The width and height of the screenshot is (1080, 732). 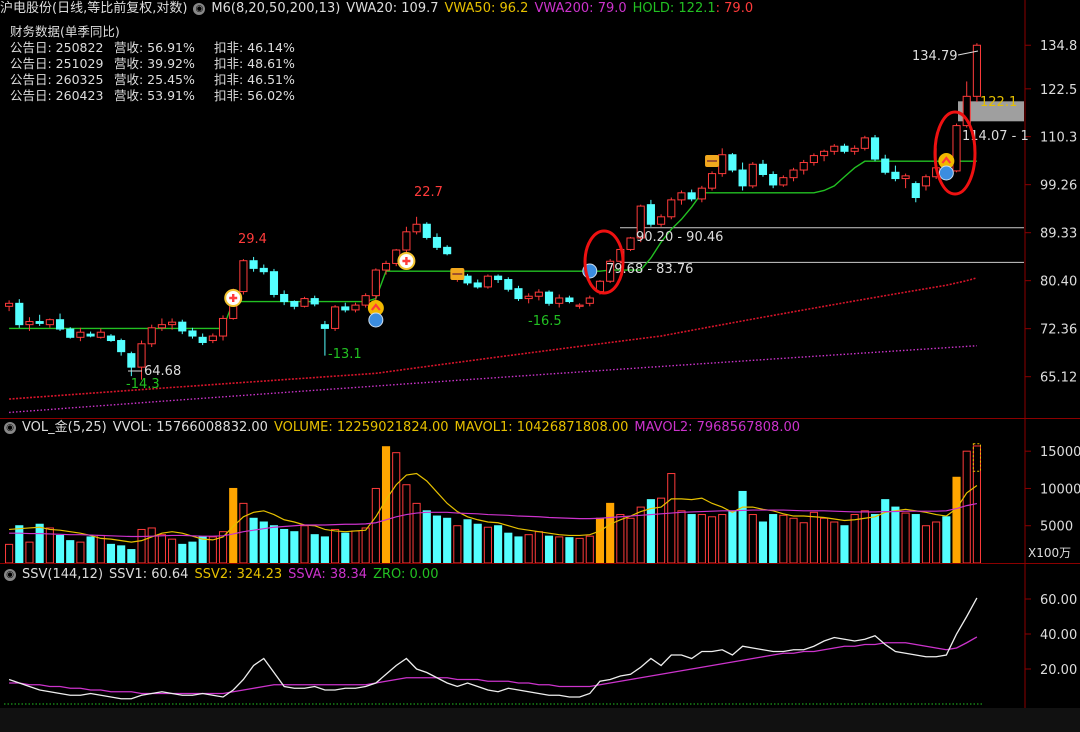 I want to click on ssv-indicator-name: SSV(144,12), so click(x=62, y=574).